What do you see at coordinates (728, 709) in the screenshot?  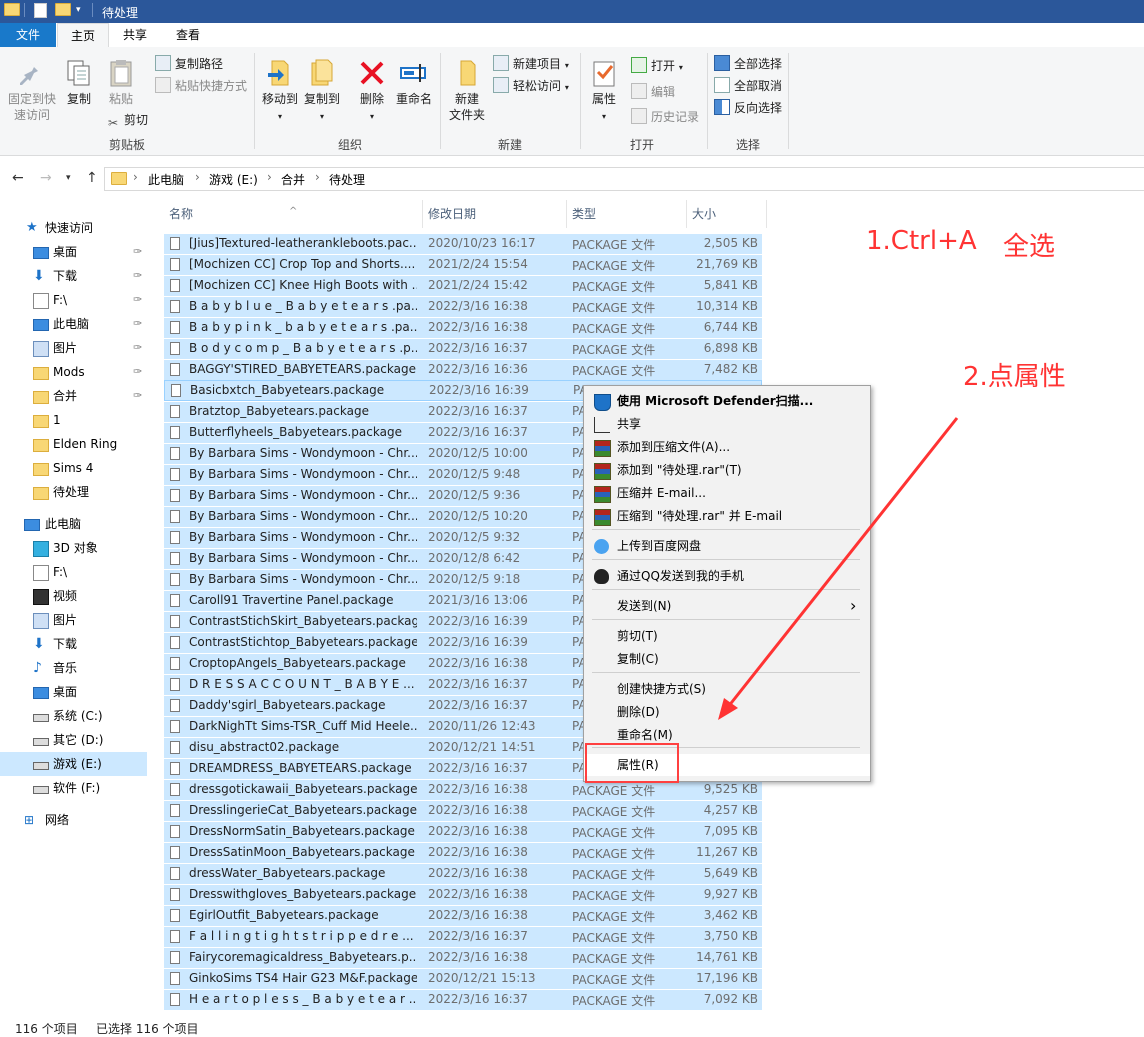 I see `annotation-arrowhead` at bounding box center [728, 709].